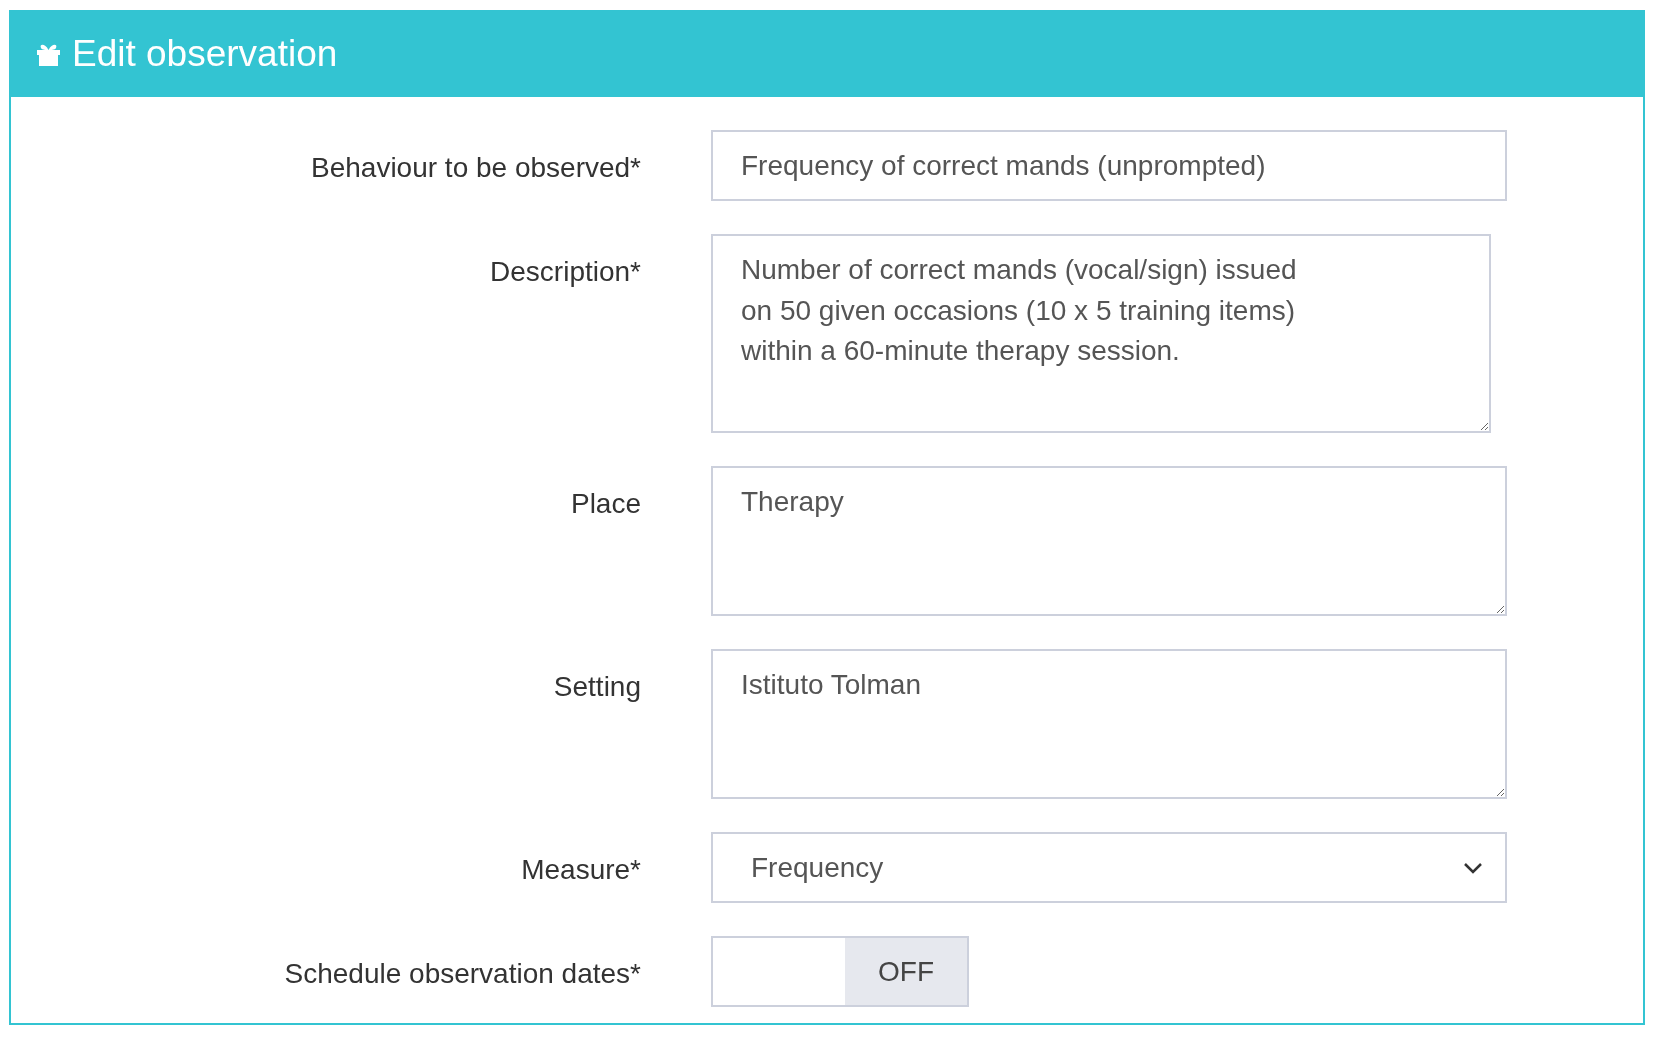 The width and height of the screenshot is (1654, 1043). What do you see at coordinates (596, 687) in the screenshot?
I see `field-label: Setting` at bounding box center [596, 687].